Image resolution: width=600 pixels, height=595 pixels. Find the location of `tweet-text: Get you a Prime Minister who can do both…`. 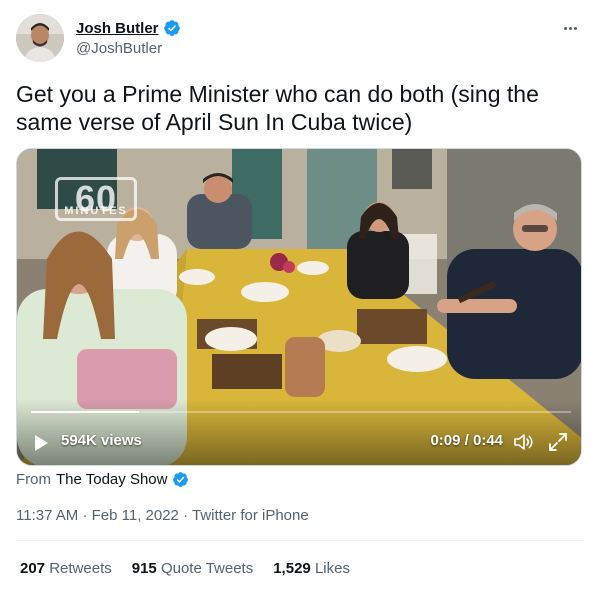

tweet-text: Get you a Prime Minister who can do both… is located at coordinates (277, 108).